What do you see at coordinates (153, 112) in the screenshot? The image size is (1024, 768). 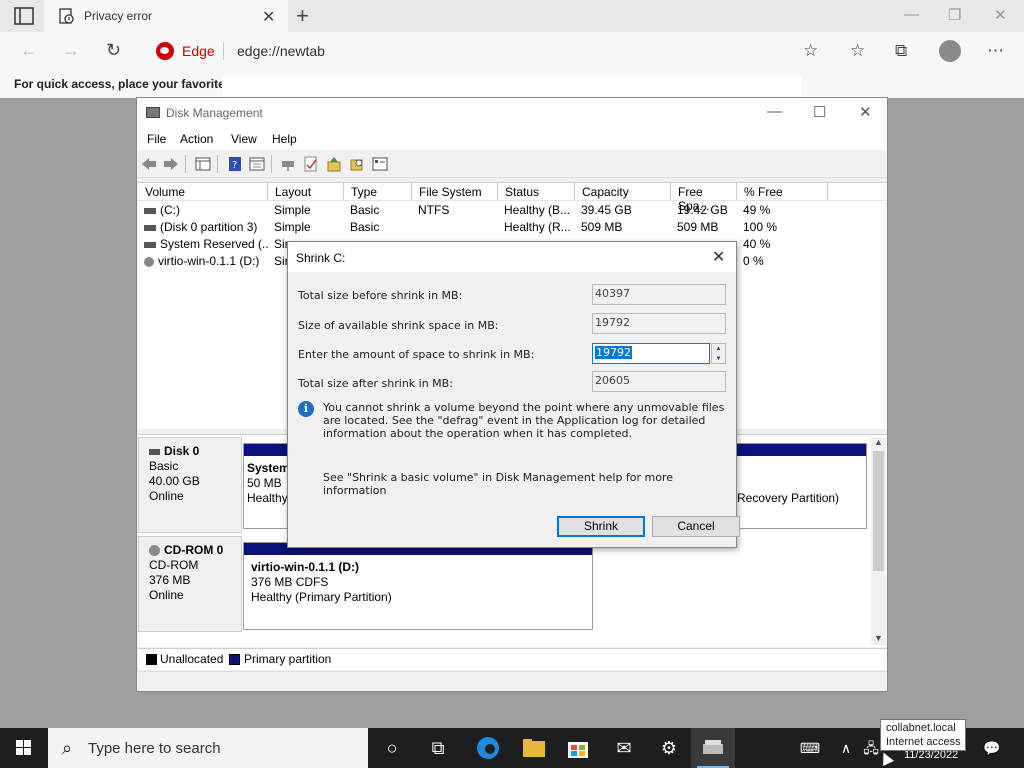 I see `disk-management-app-icon` at bounding box center [153, 112].